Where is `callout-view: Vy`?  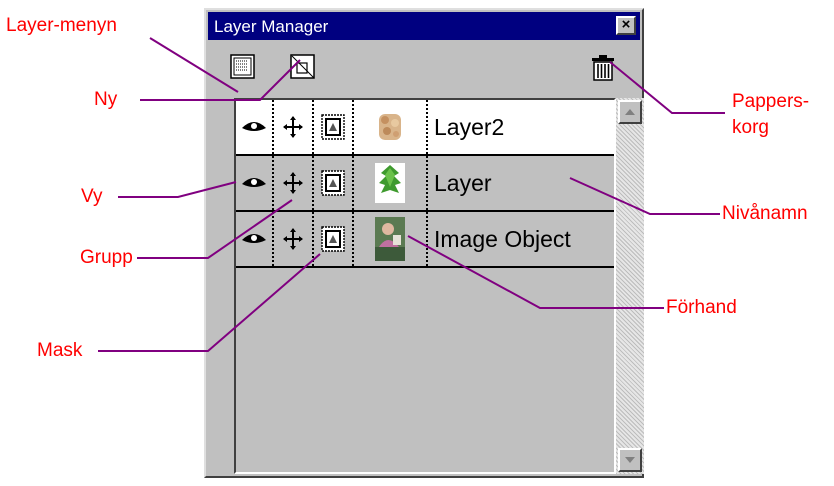 callout-view: Vy is located at coordinates (92, 196).